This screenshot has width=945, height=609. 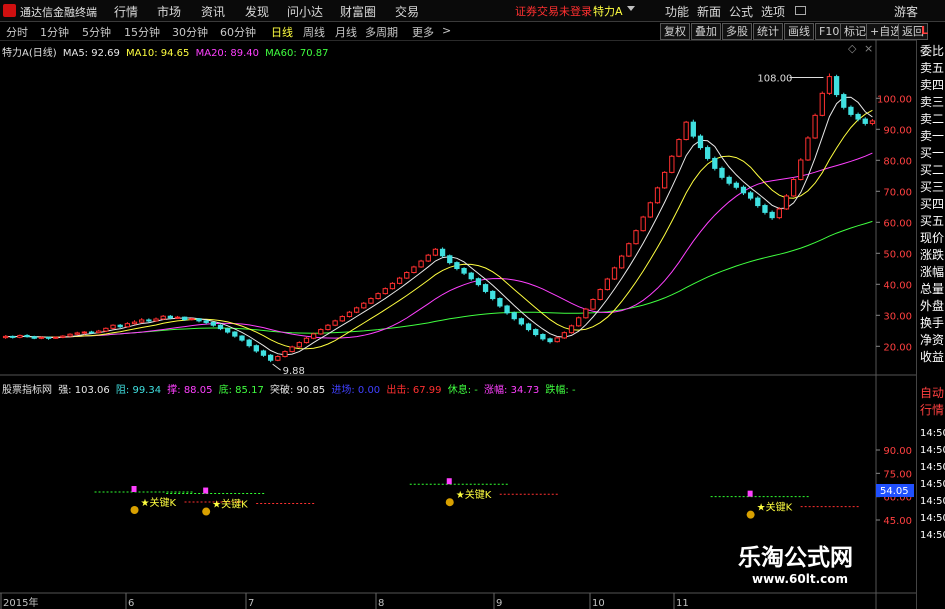 I want to click on quote-panel-item-18: 收益, so click(x=932, y=357).